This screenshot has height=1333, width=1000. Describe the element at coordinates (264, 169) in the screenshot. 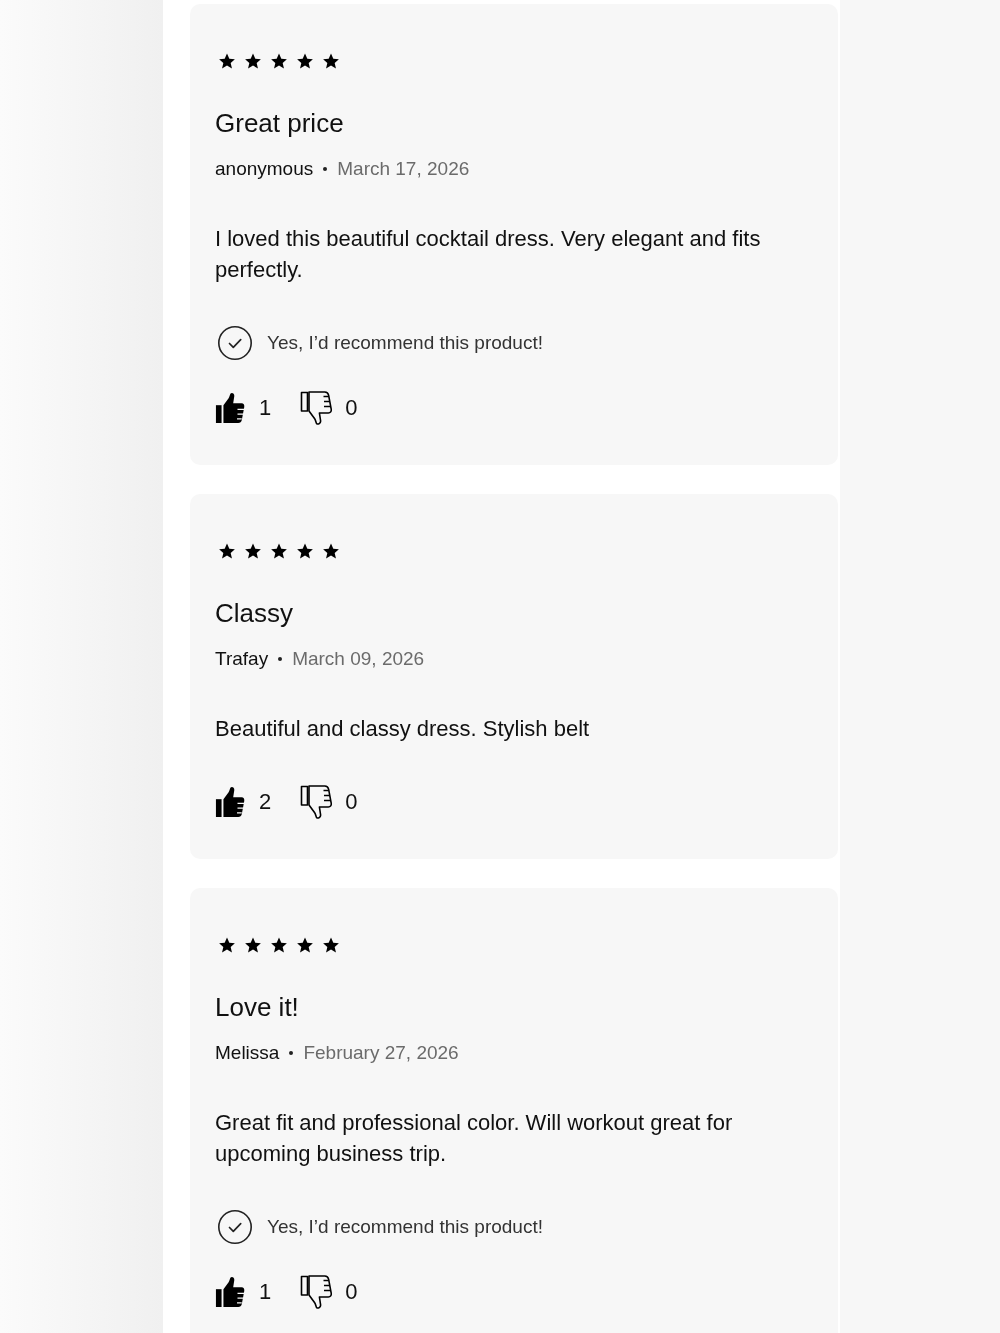

I see `reviewer-name: anonymous` at that location.